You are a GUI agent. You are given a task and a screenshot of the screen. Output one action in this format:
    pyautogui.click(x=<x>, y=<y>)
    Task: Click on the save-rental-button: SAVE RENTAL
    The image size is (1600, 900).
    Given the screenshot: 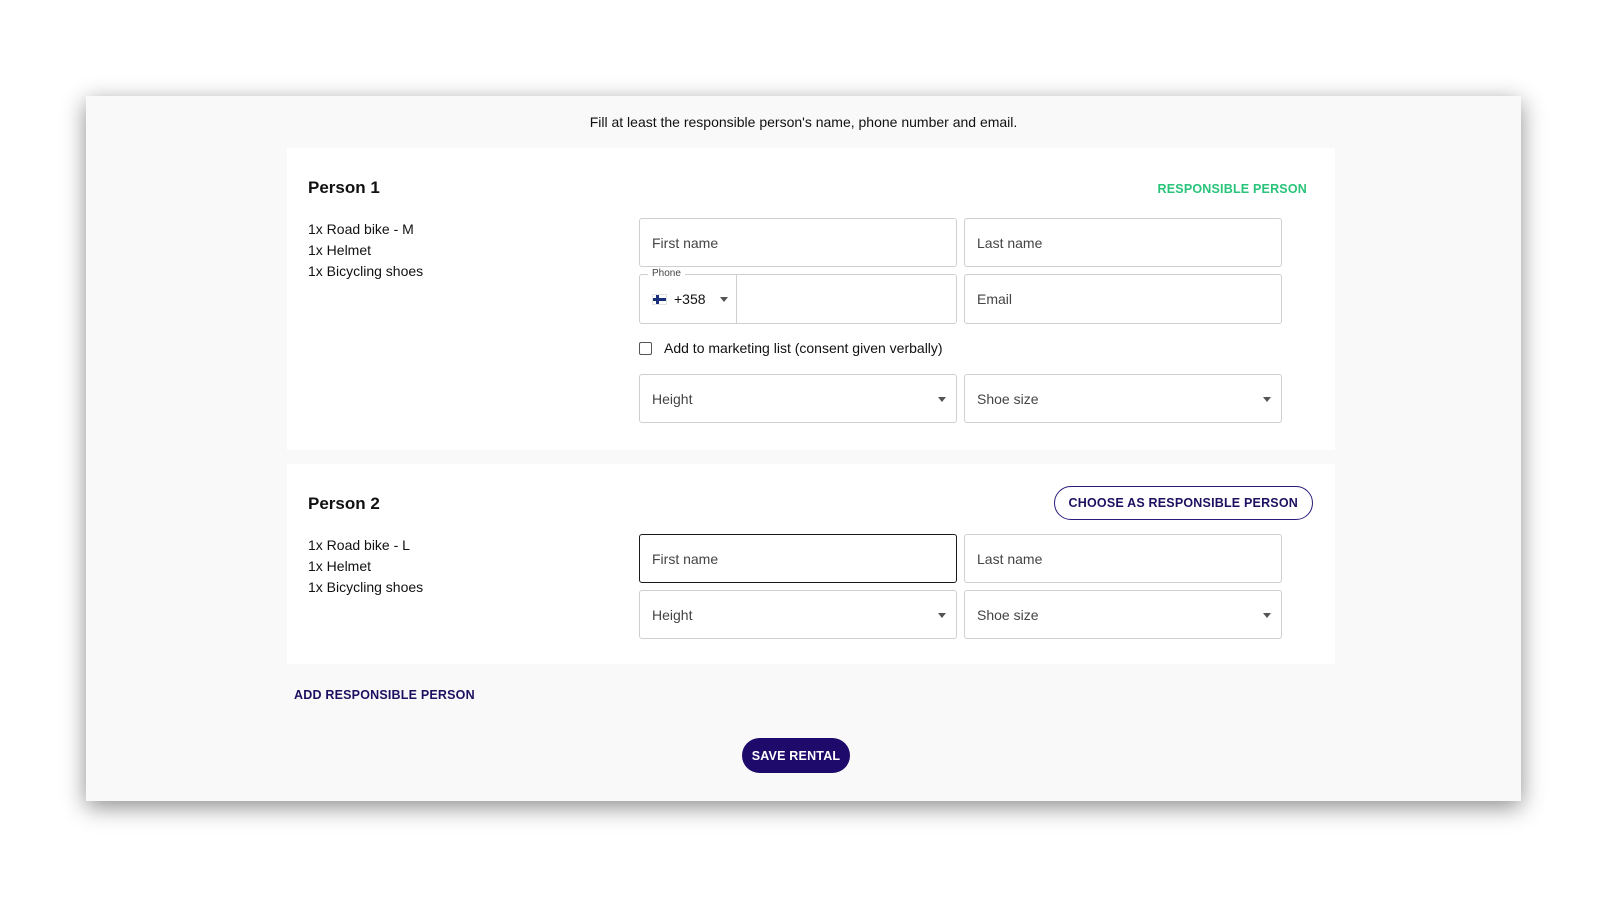 What is the action you would take?
    pyautogui.click(x=796, y=755)
    